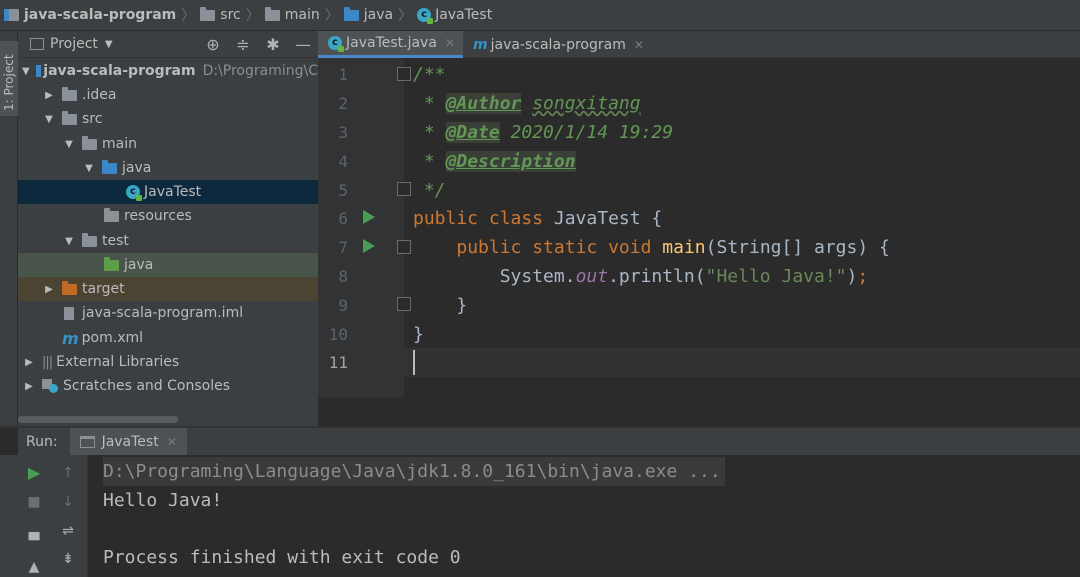 This screenshot has width=1080, height=577. Describe the element at coordinates (9, 516) in the screenshot. I see `run-left-stripe` at that location.